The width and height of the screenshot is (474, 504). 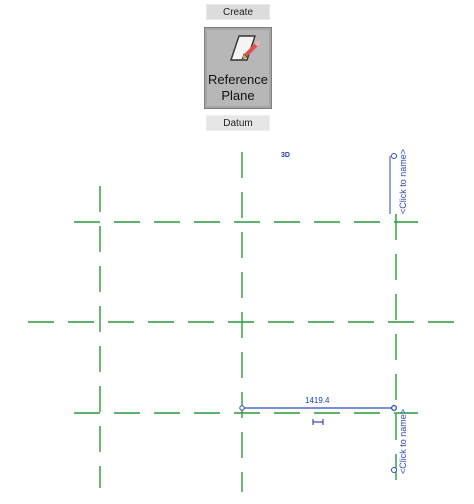 I want to click on dimension-value: 1419.4, so click(x=317, y=400).